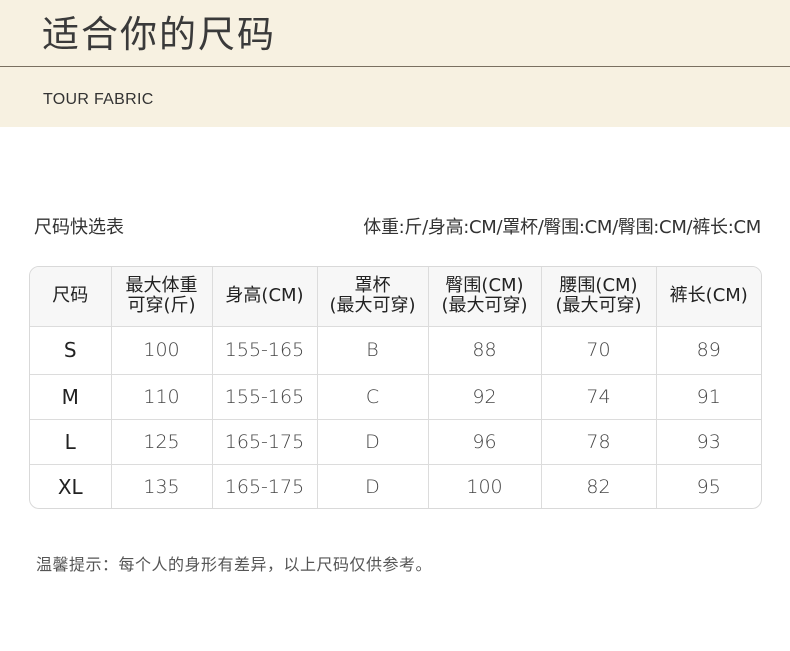  What do you see at coordinates (98, 99) in the screenshot?
I see `brand-subtitle: TOUR FABRIC` at bounding box center [98, 99].